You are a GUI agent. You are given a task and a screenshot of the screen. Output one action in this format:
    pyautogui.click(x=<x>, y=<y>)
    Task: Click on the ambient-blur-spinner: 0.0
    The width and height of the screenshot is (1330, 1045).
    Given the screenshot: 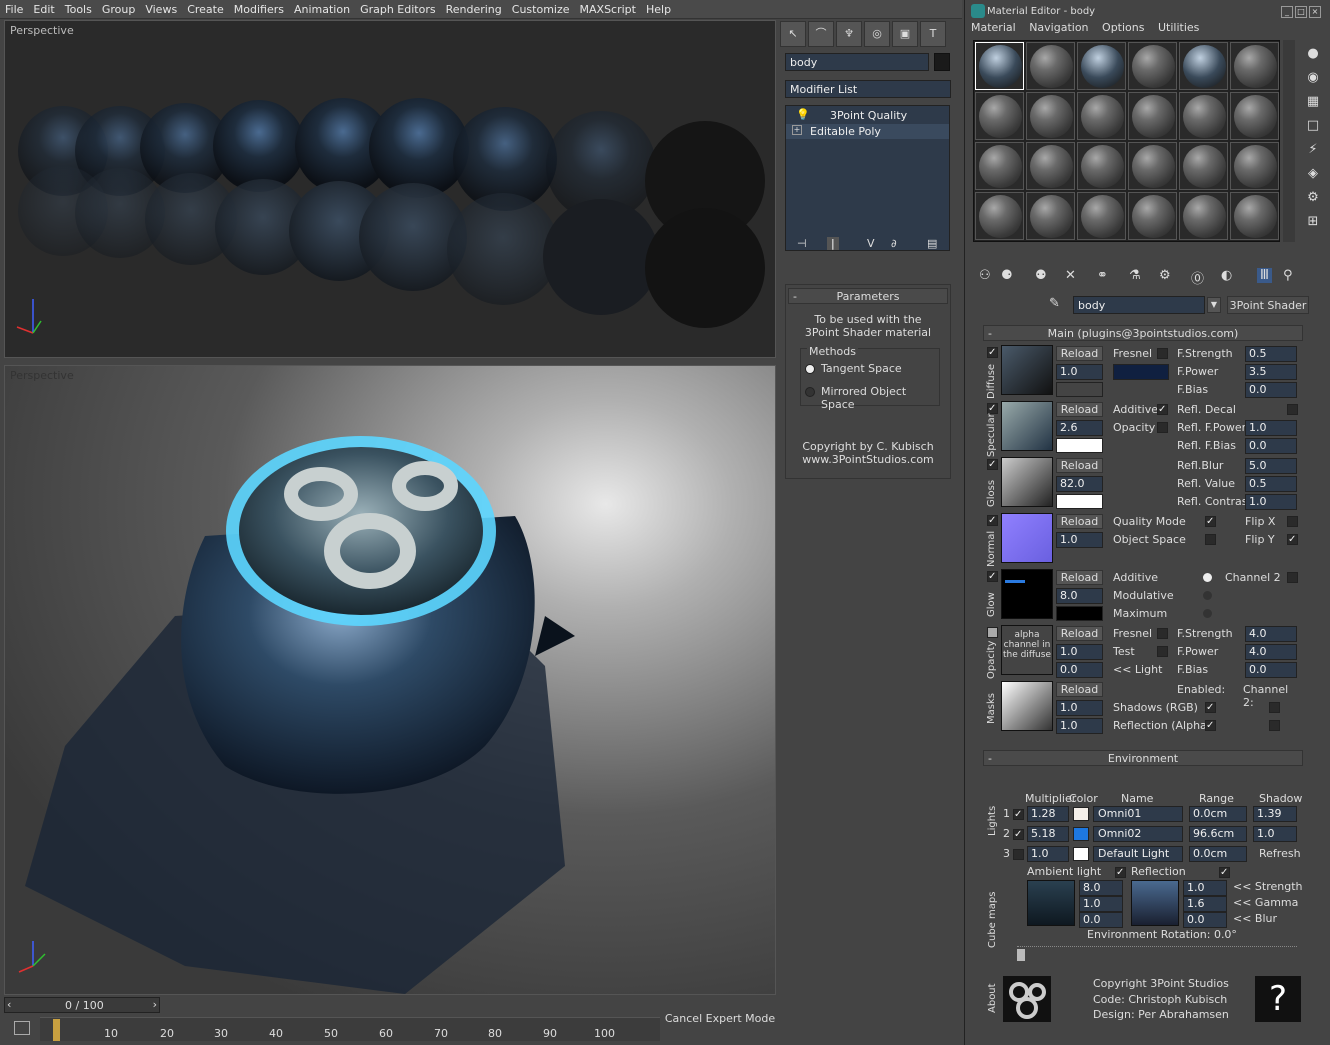 What is the action you would take?
    pyautogui.click(x=1101, y=920)
    